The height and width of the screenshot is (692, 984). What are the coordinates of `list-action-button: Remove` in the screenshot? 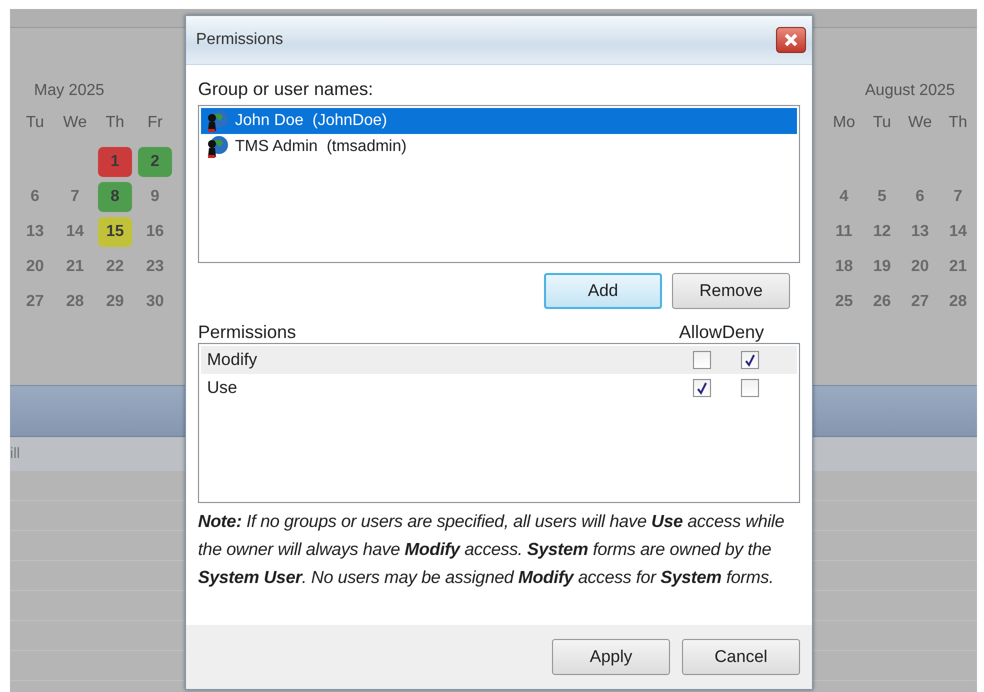 It's located at (731, 291).